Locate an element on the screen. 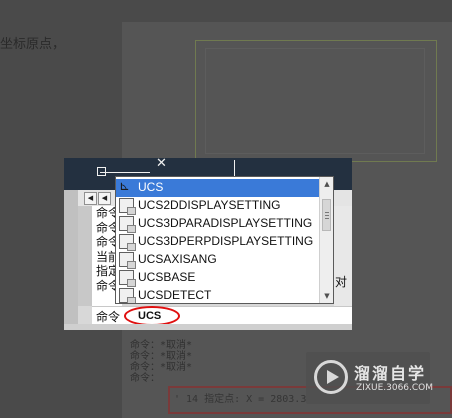 The image size is (452, 418). prev-tab-button: ◀ is located at coordinates (104, 198).